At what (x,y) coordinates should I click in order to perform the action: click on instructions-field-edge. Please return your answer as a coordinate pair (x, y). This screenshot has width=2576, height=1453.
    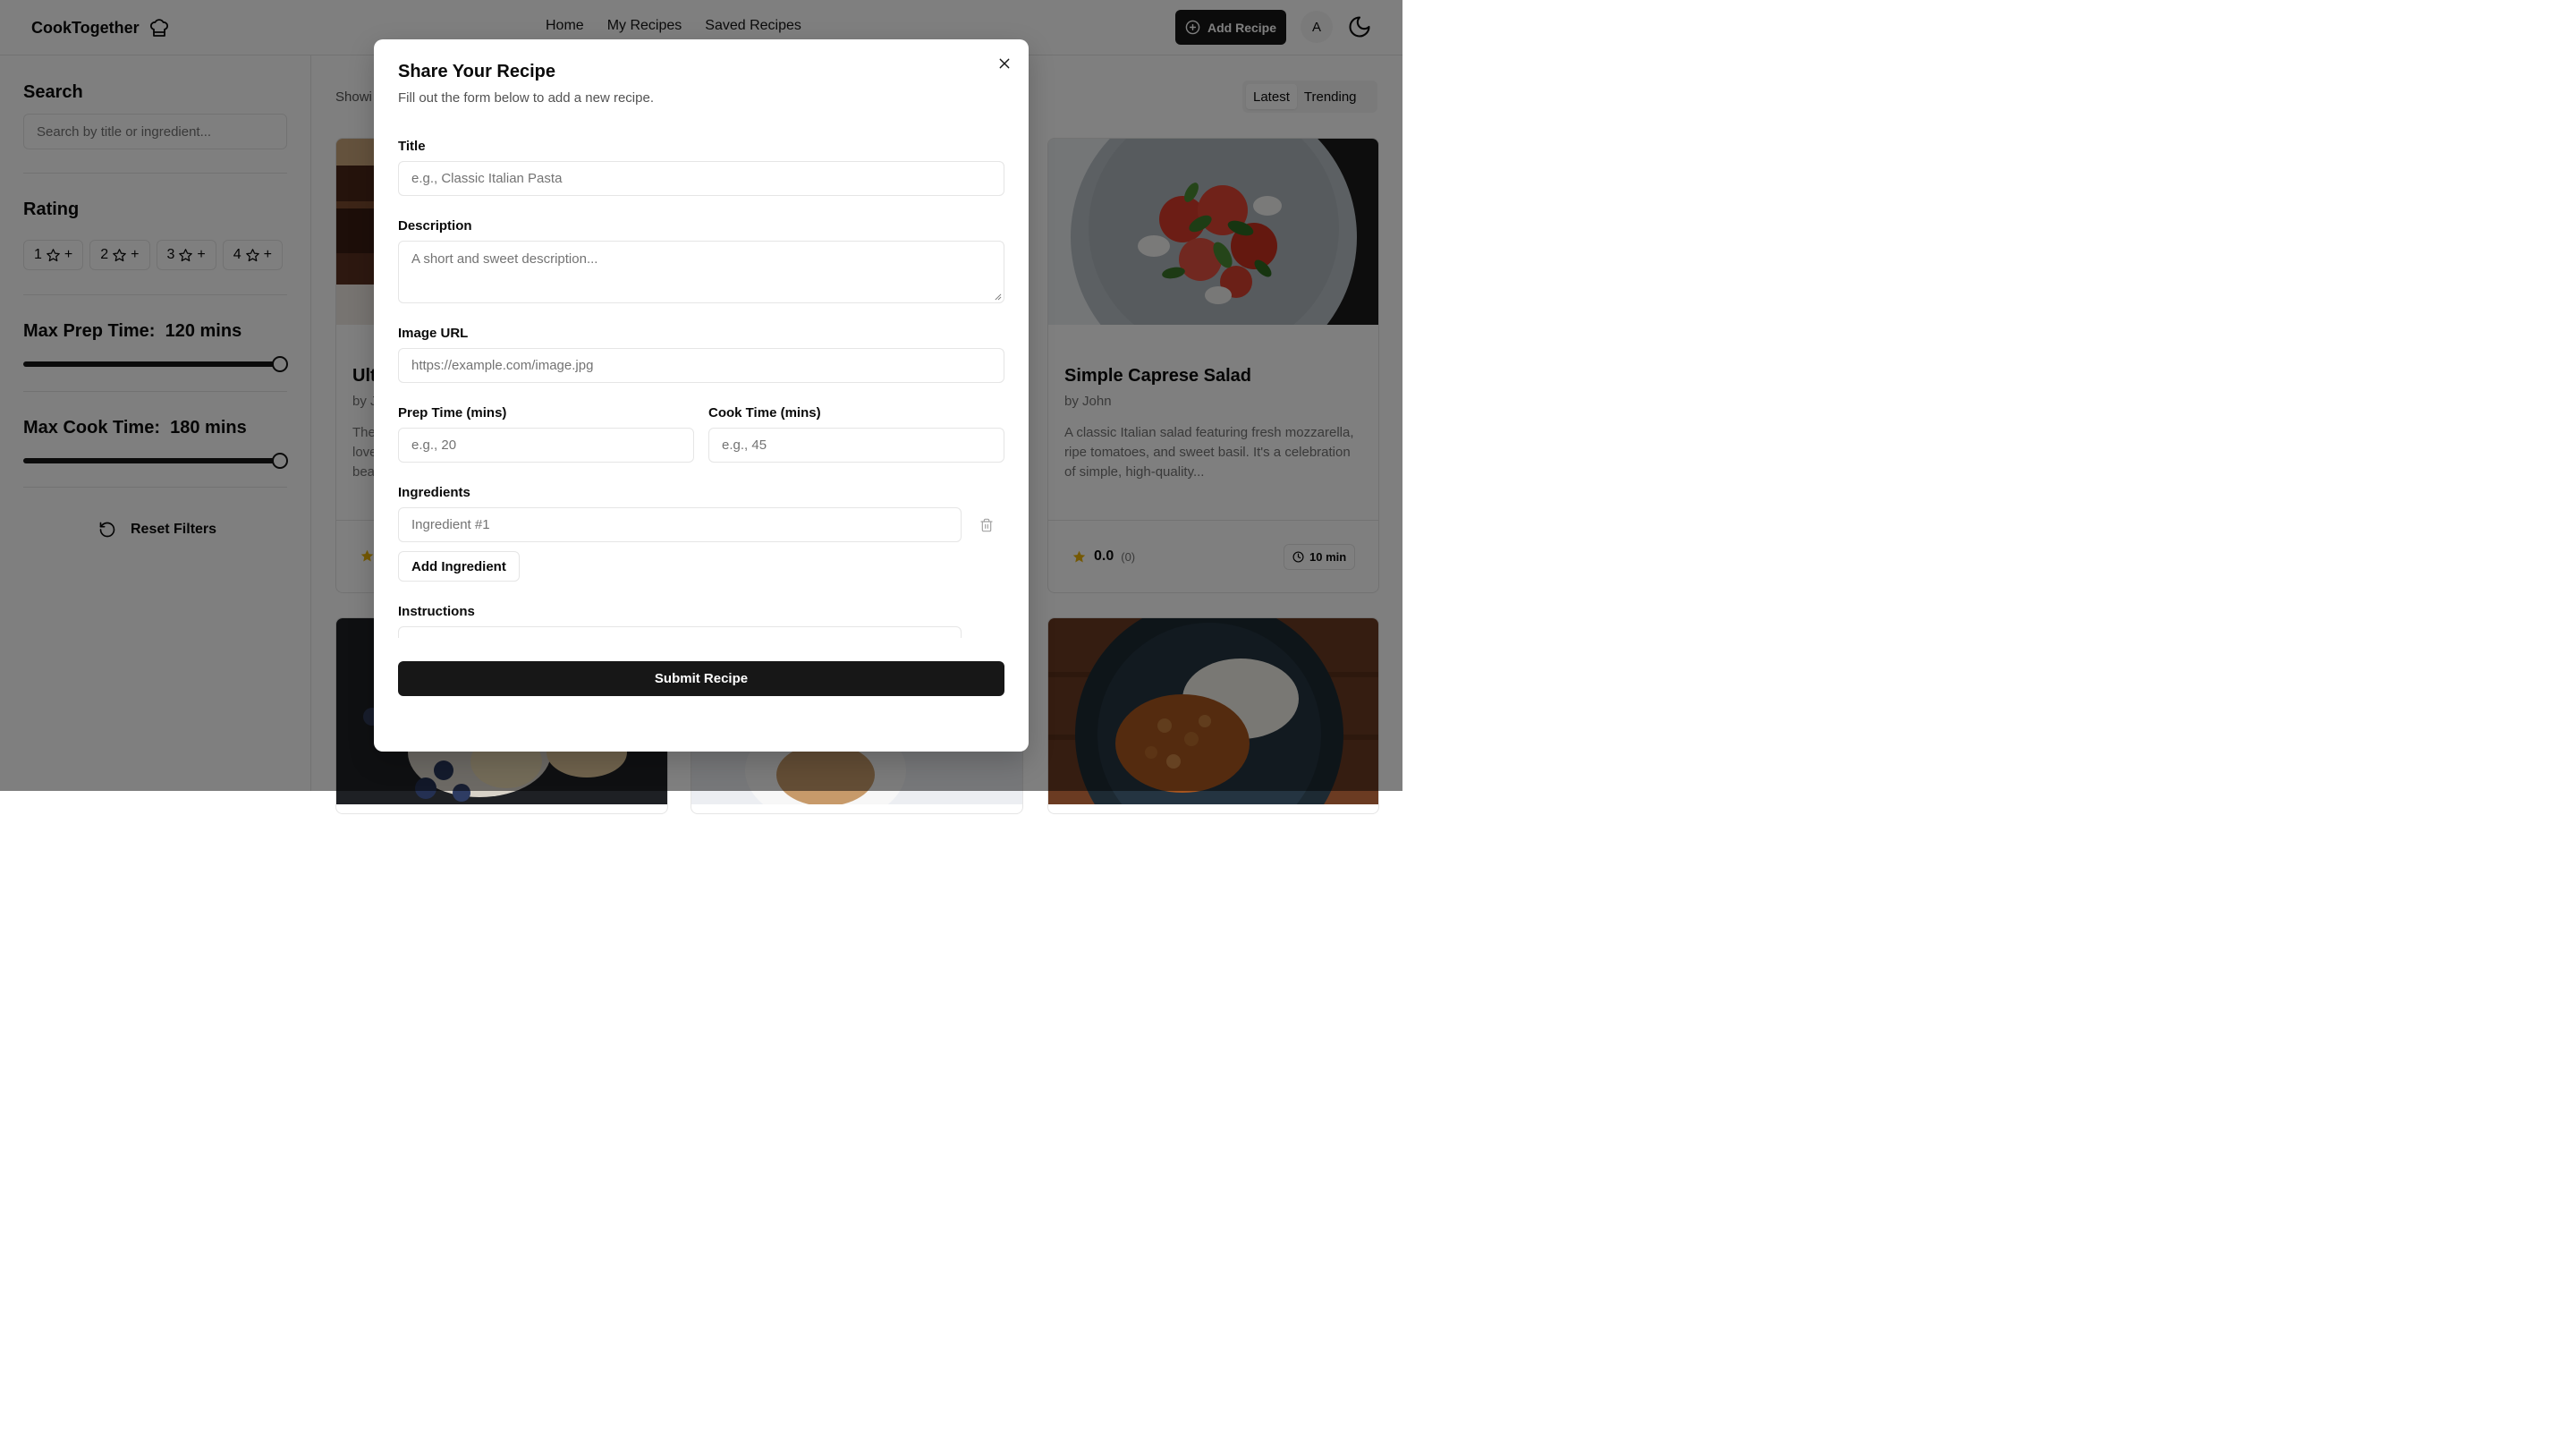
    Looking at the image, I should click on (680, 632).